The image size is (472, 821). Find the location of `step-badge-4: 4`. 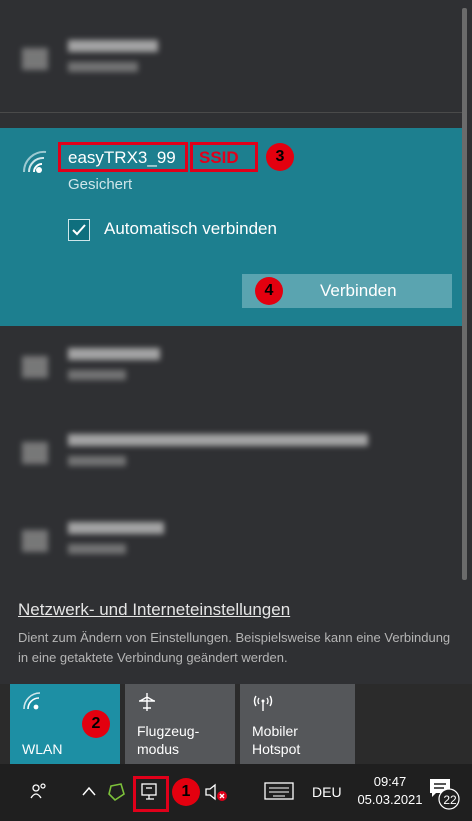

step-badge-4: 4 is located at coordinates (269, 291).